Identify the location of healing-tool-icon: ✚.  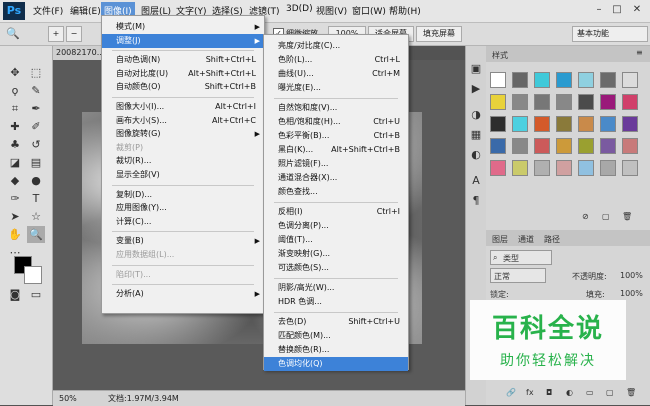
(15, 126).